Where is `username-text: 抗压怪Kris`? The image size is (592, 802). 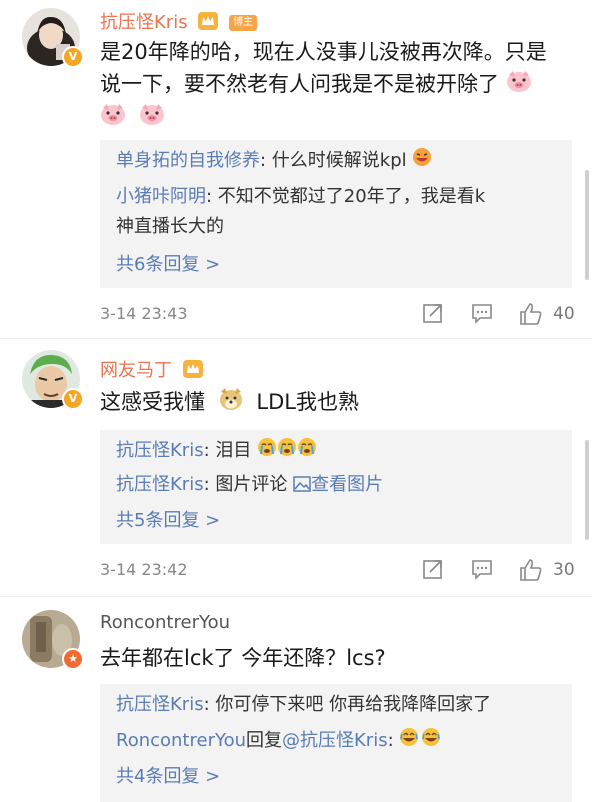 username-text: 抗压怪Kris is located at coordinates (144, 22).